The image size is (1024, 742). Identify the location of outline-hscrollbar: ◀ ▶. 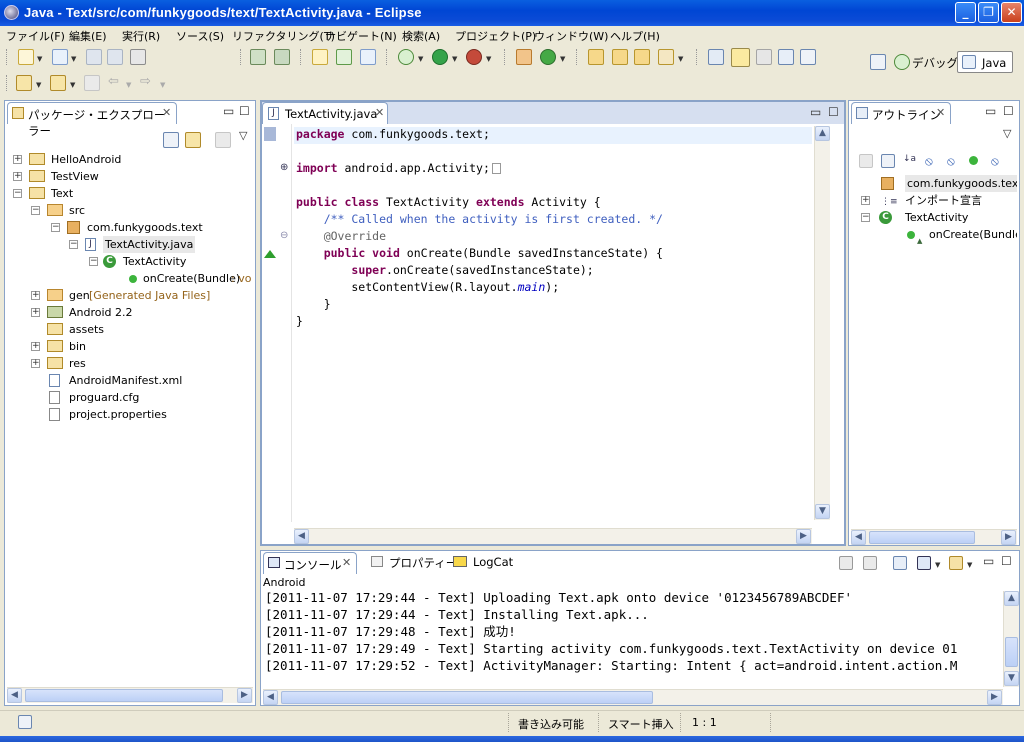
(934, 537).